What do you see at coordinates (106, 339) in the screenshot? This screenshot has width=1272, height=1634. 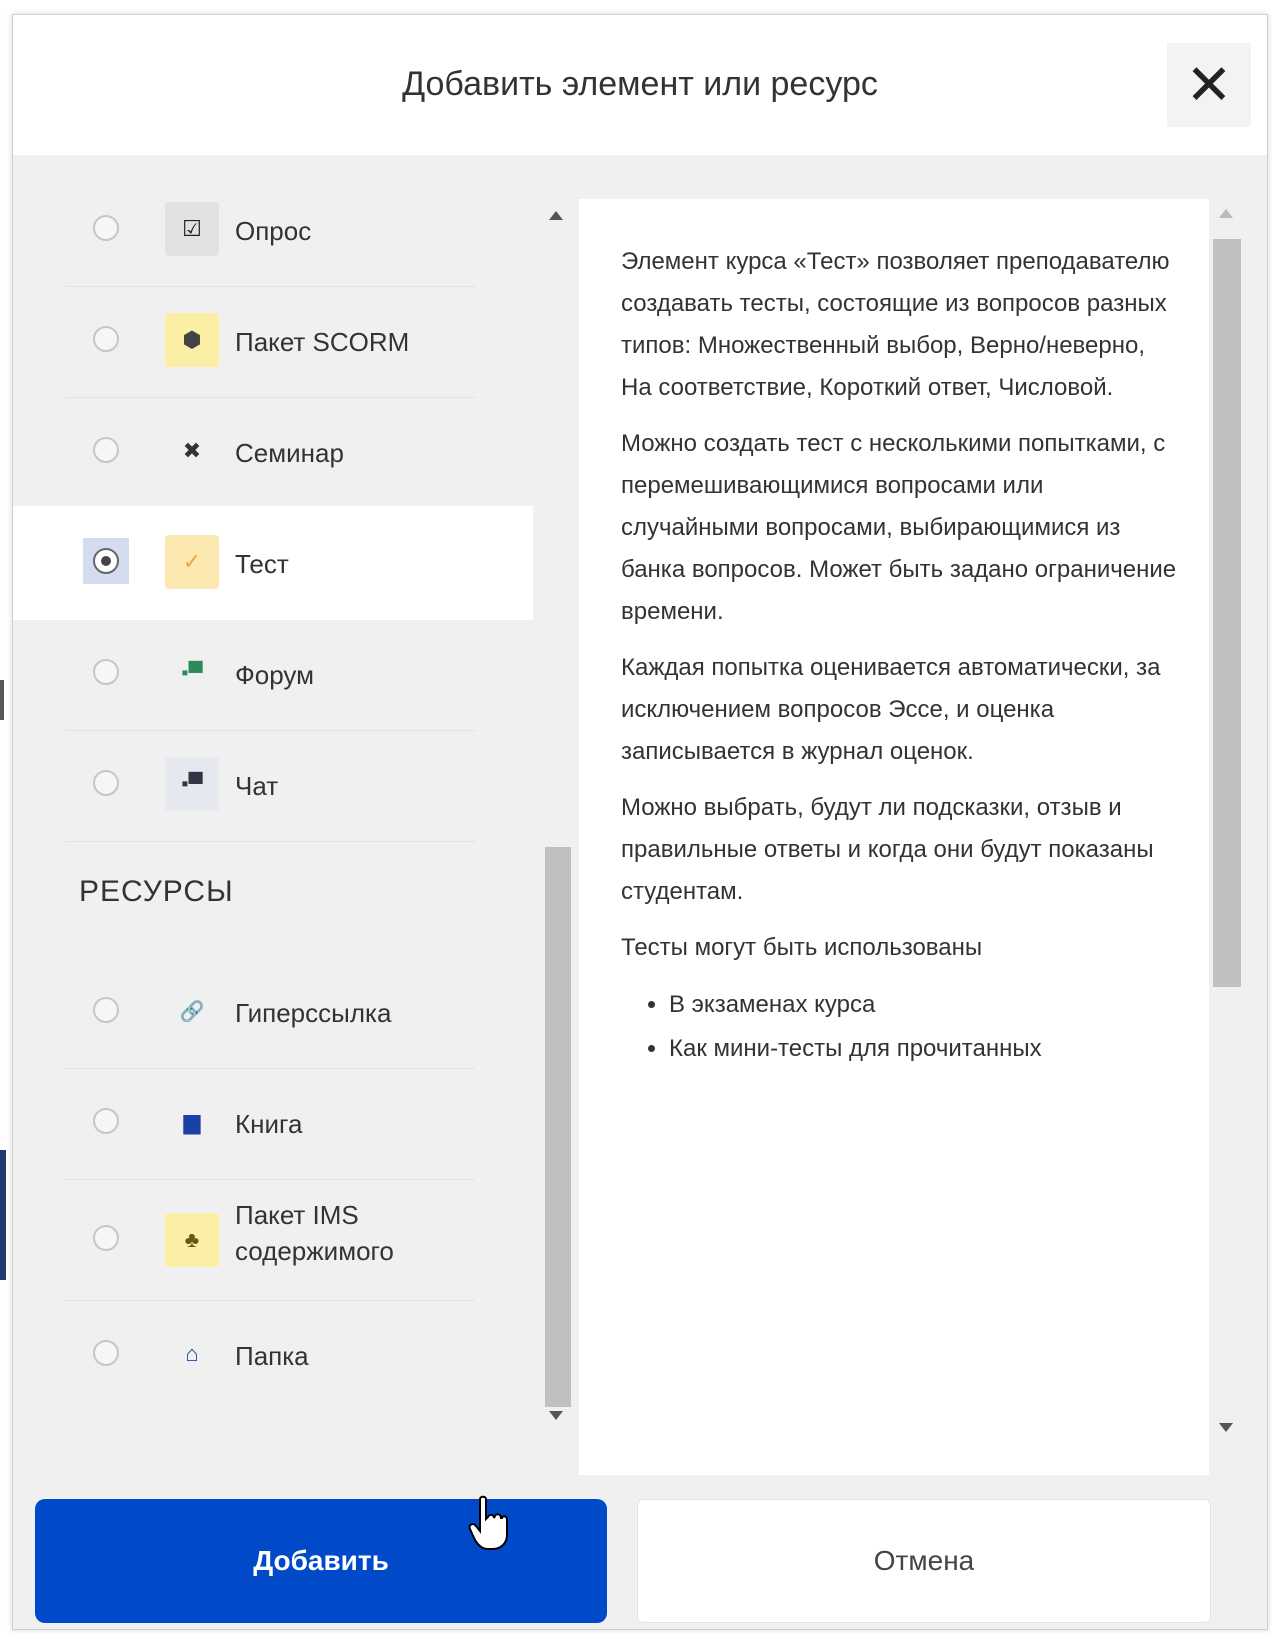 I see `radio-scorm` at bounding box center [106, 339].